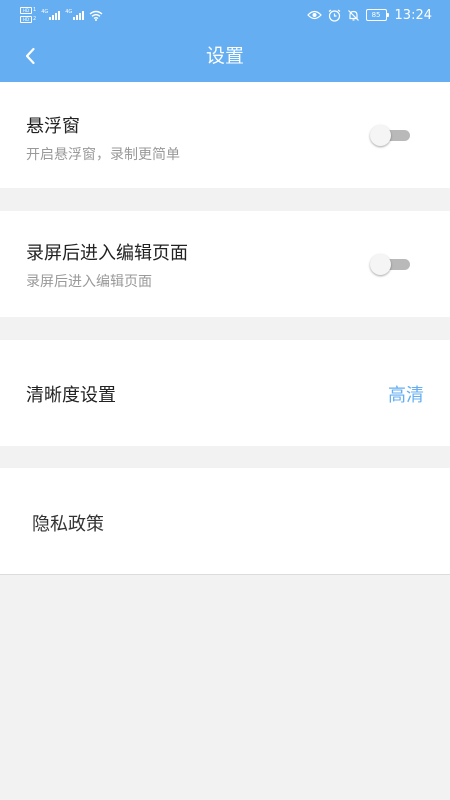 This screenshot has height=800, width=450. I want to click on floating-window-subtitle: 开启悬浮窗，录制更简单, so click(103, 155).